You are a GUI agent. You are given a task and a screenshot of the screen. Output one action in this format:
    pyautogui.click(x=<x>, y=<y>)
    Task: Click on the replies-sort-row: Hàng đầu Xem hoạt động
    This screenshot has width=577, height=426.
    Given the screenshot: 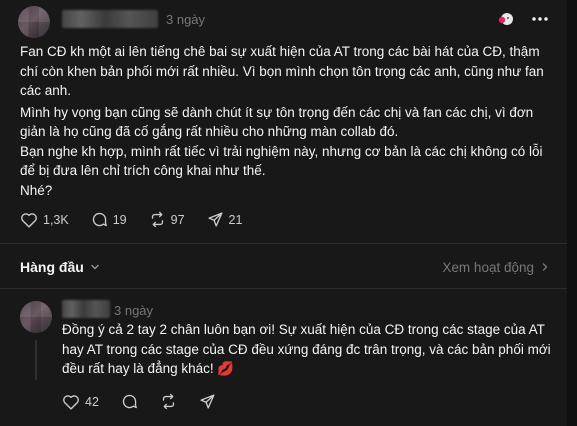 What is the action you would take?
    pyautogui.click(x=285, y=267)
    